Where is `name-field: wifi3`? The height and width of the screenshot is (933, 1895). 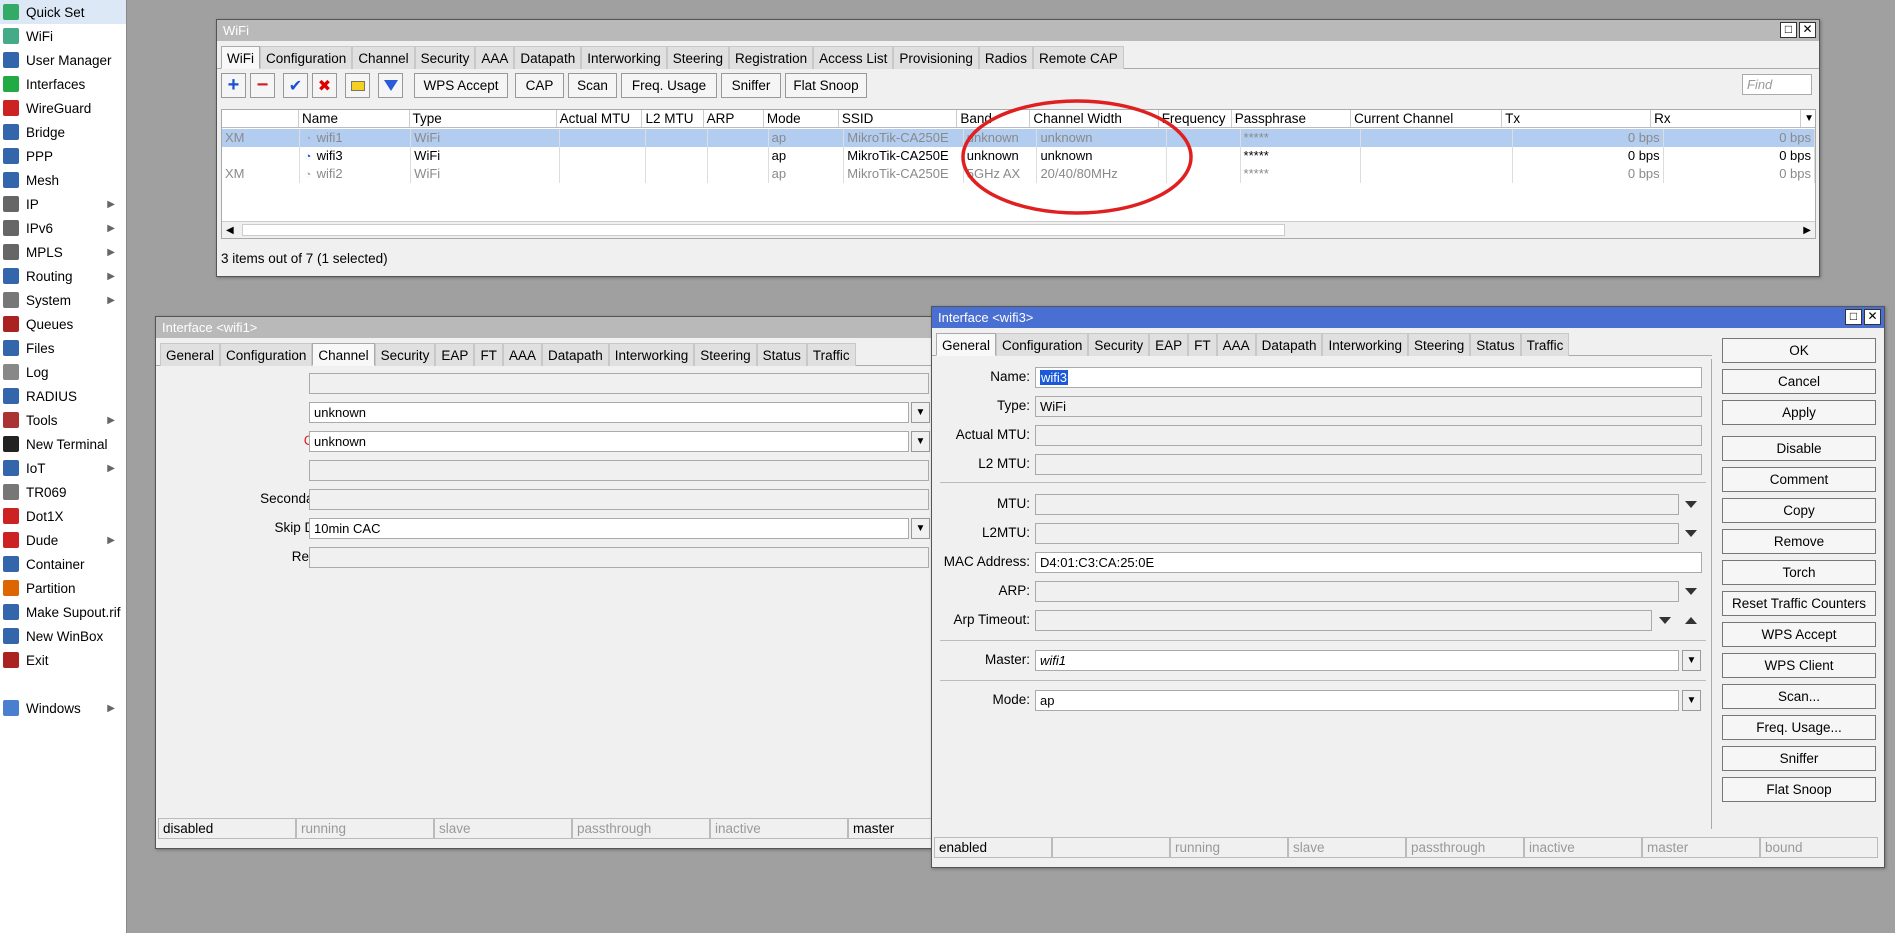 name-field: wifi3 is located at coordinates (1368, 377).